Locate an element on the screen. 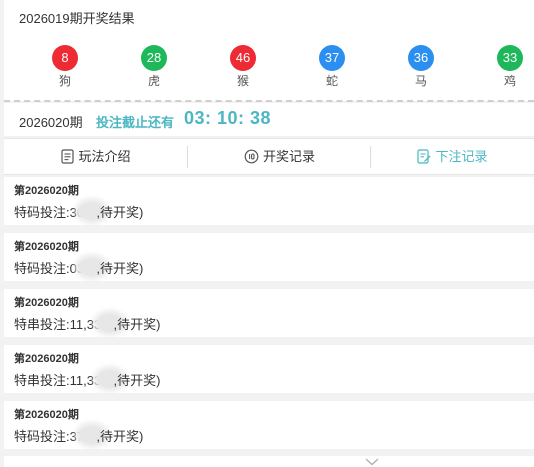 This screenshot has height=467, width=534. tab-rules: 玩法介绍 is located at coordinates (96, 157).